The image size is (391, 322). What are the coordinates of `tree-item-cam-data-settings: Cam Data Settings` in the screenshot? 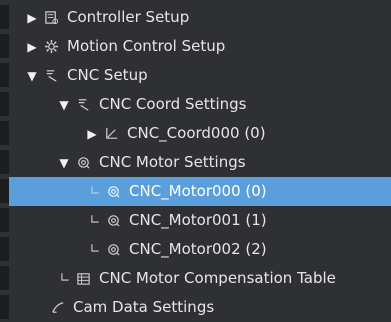 It's located at (200, 307).